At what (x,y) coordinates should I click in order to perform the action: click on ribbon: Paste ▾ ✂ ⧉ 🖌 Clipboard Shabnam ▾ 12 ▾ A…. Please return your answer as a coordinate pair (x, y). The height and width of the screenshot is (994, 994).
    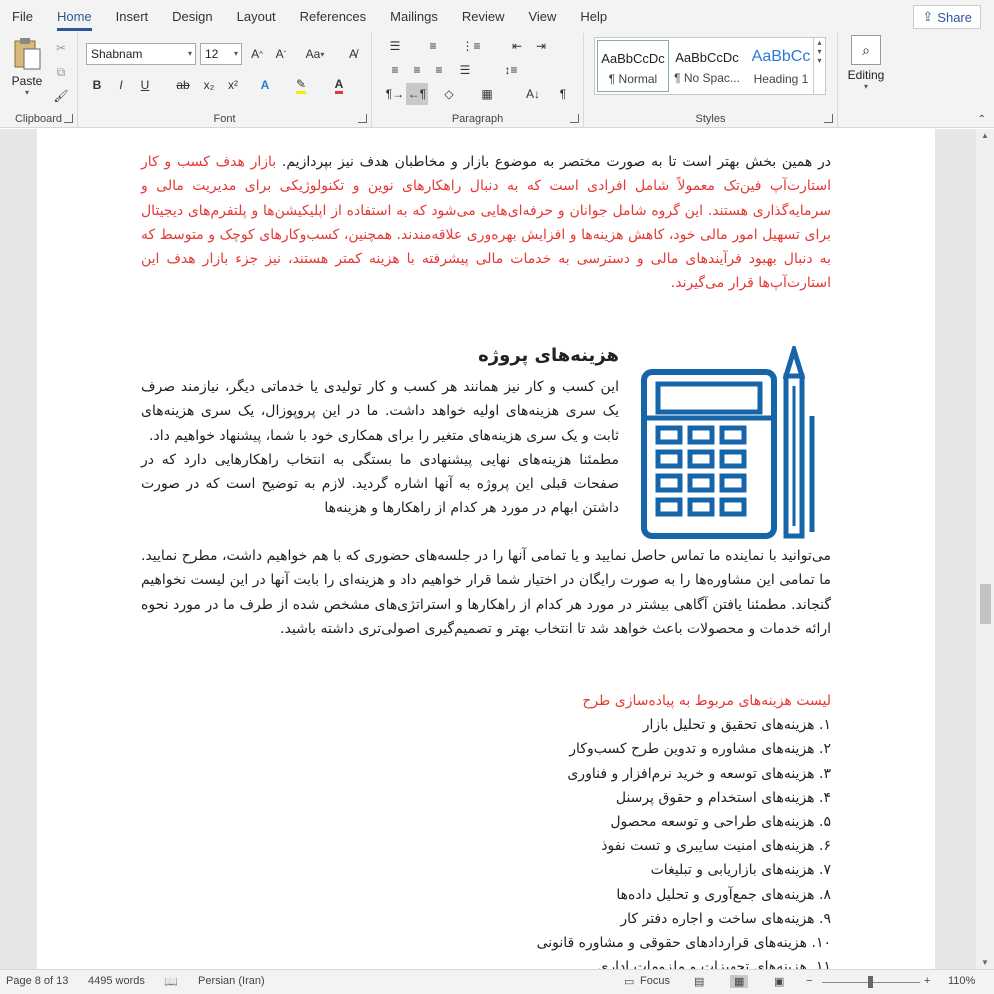
    Looking at the image, I should click on (497, 80).